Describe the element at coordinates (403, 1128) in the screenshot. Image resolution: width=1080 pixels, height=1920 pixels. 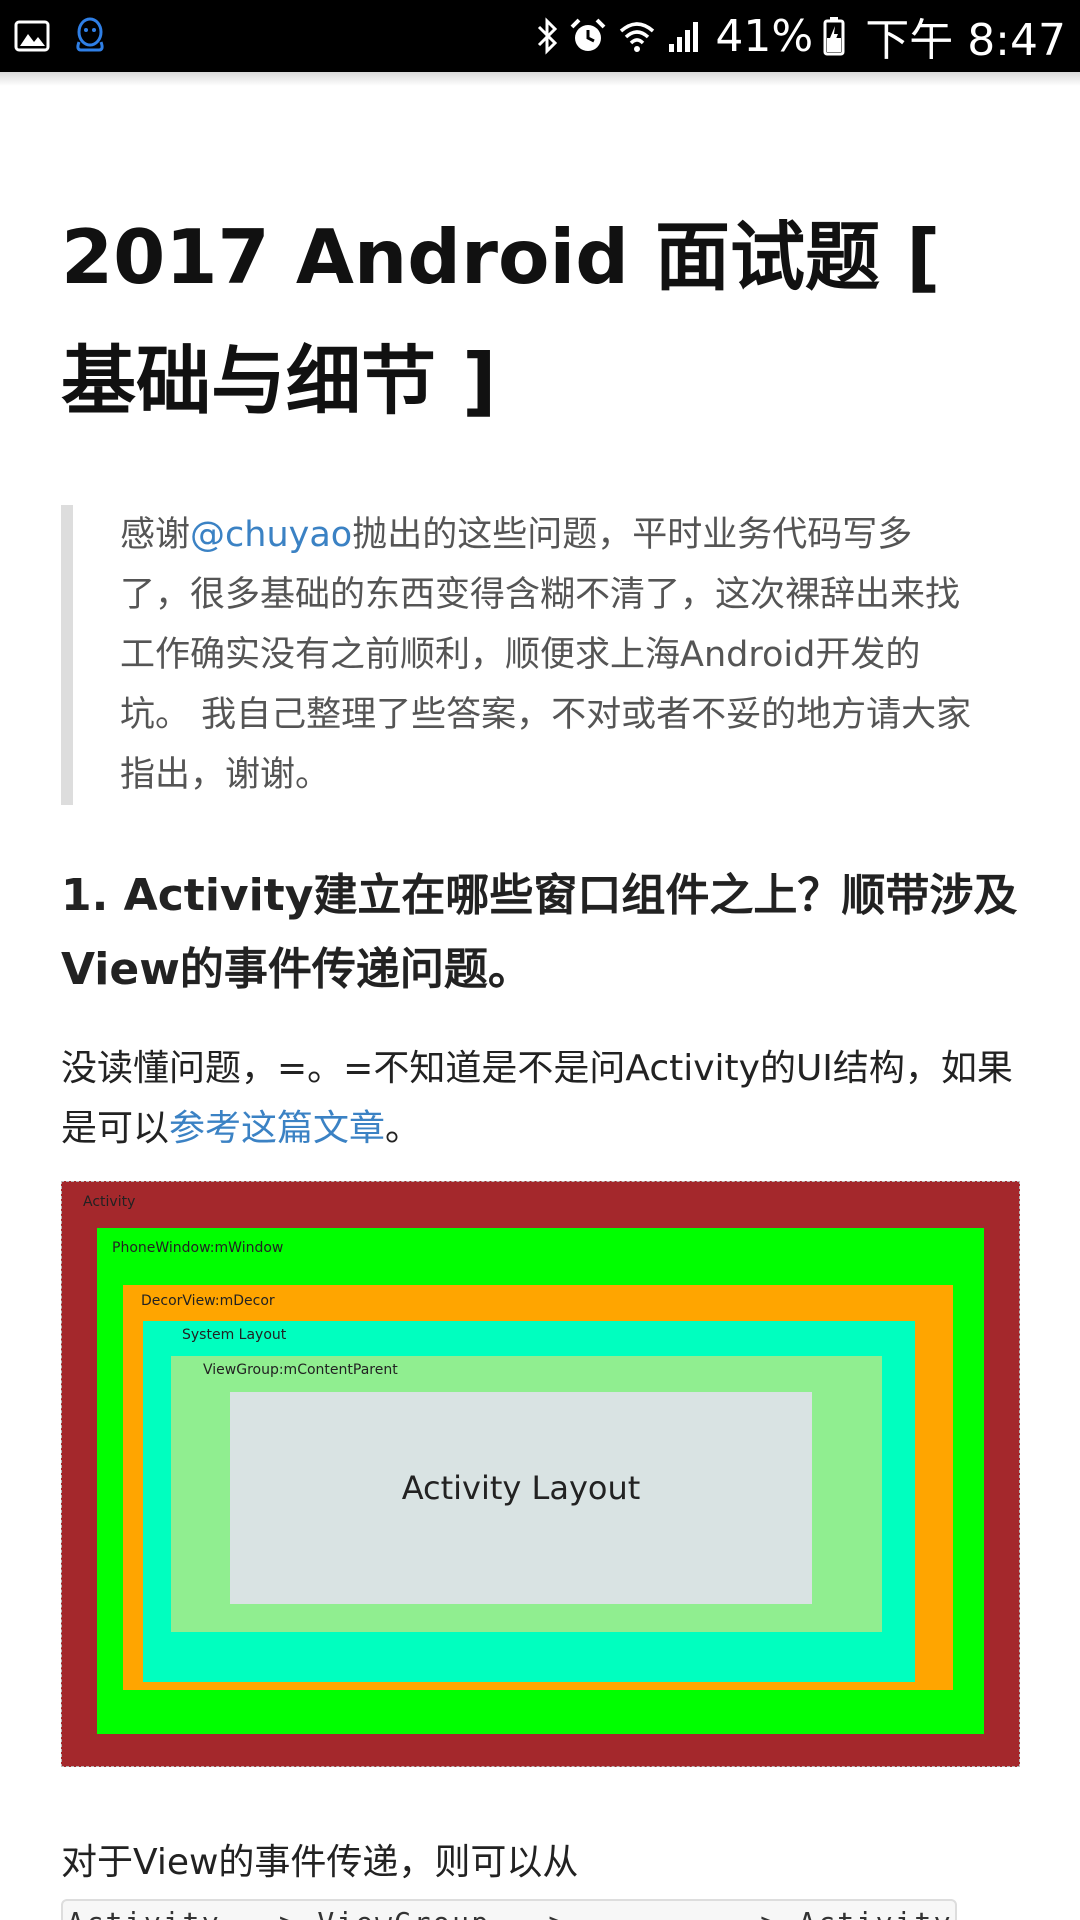
I see `paragraph-end: 。` at that location.